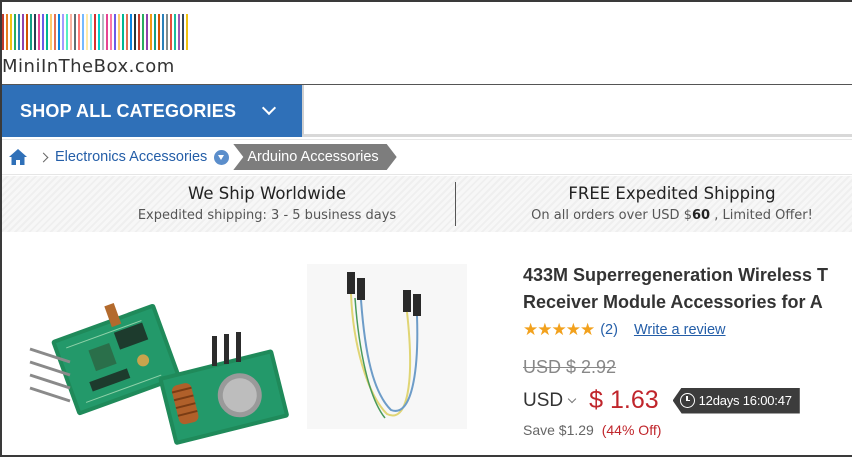  Describe the element at coordinates (18, 157) in the screenshot. I see `home-icon` at that location.